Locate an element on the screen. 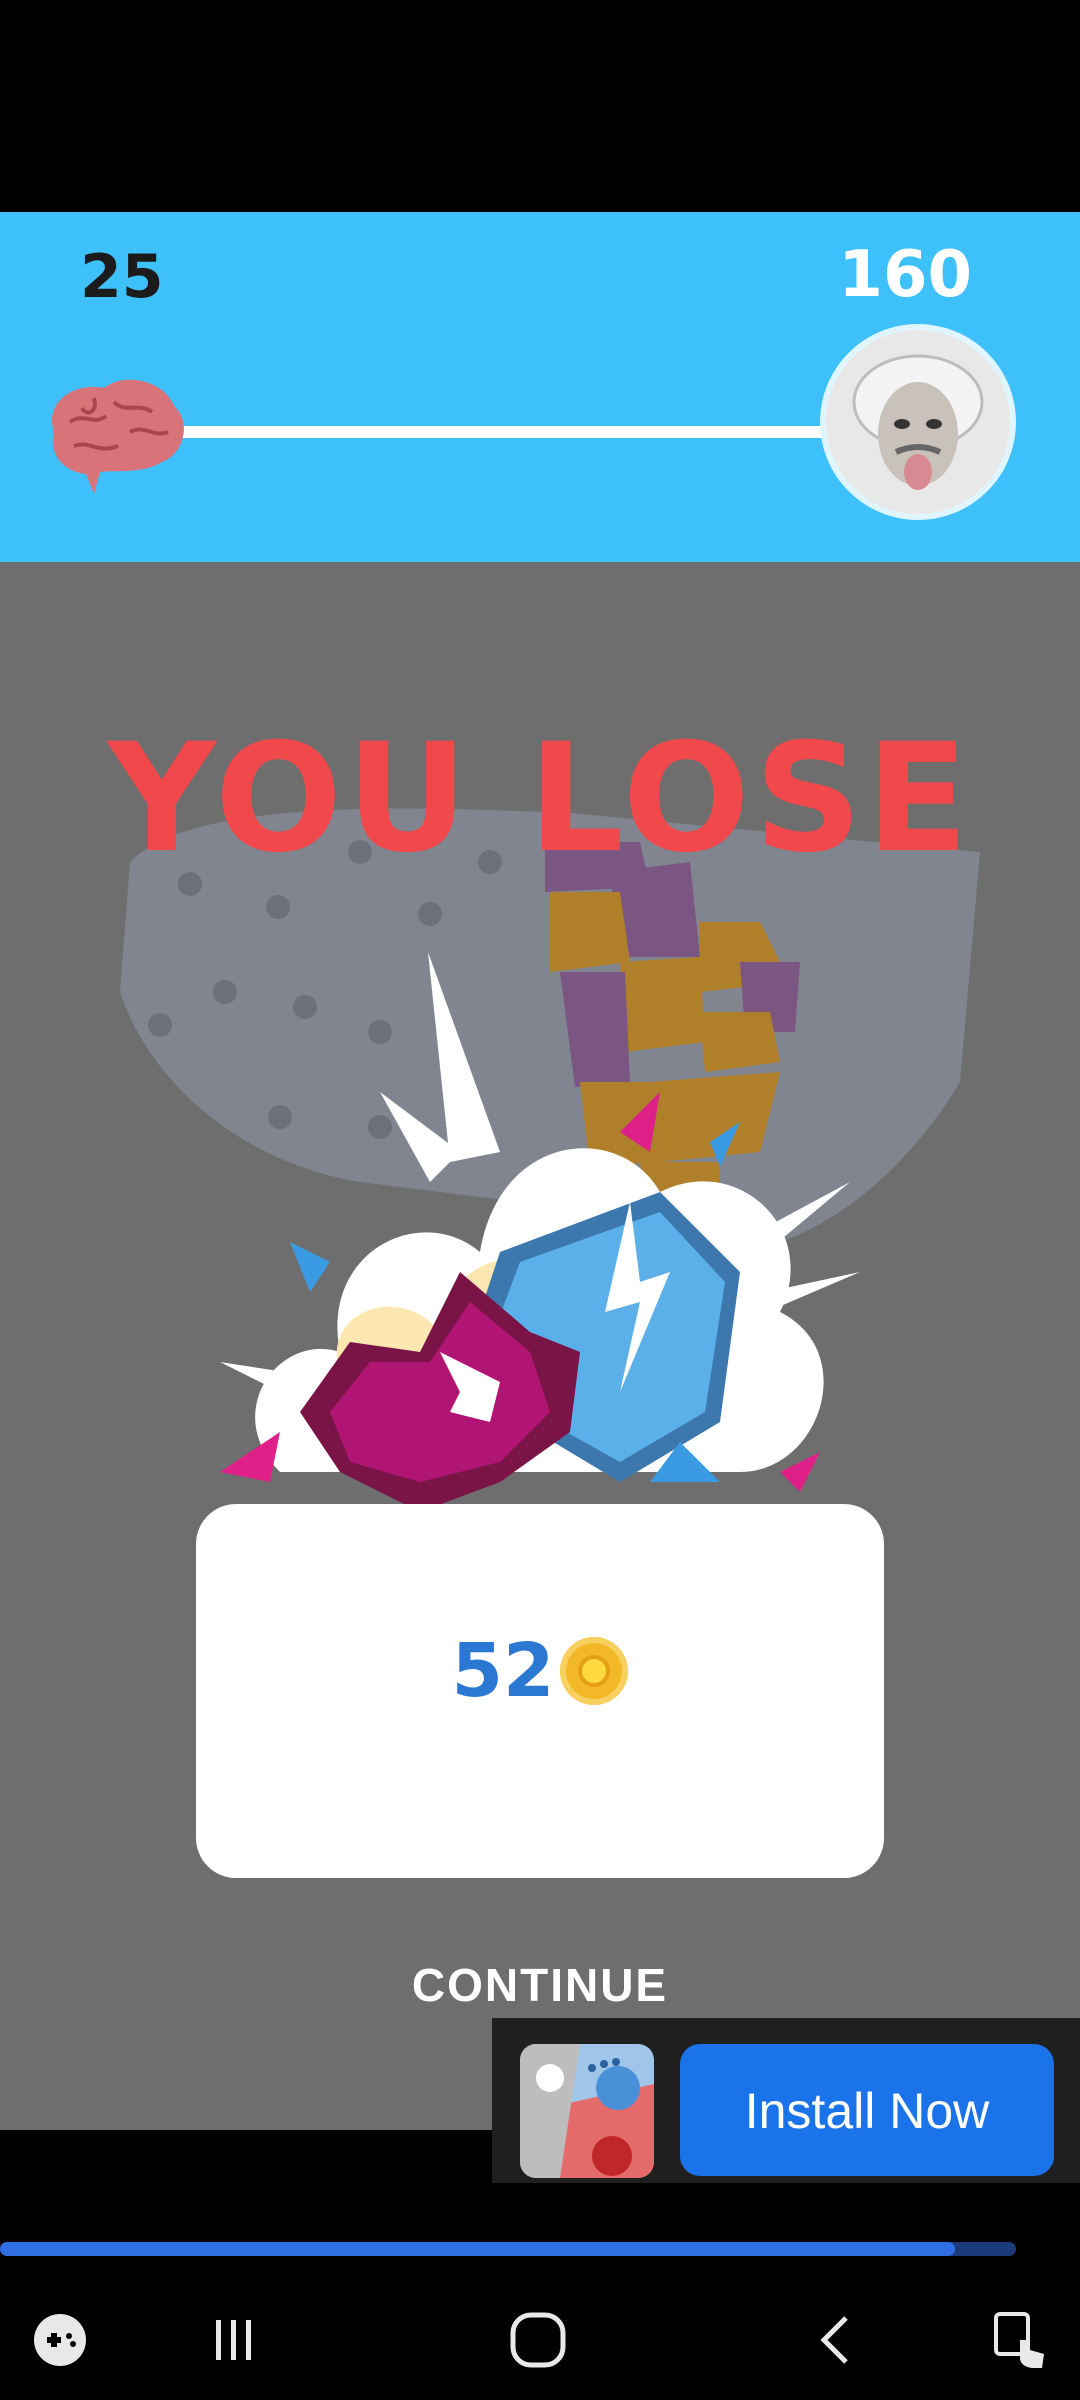 This screenshot has width=1080, height=2400. reward-display: 52 is located at coordinates (540, 1671).